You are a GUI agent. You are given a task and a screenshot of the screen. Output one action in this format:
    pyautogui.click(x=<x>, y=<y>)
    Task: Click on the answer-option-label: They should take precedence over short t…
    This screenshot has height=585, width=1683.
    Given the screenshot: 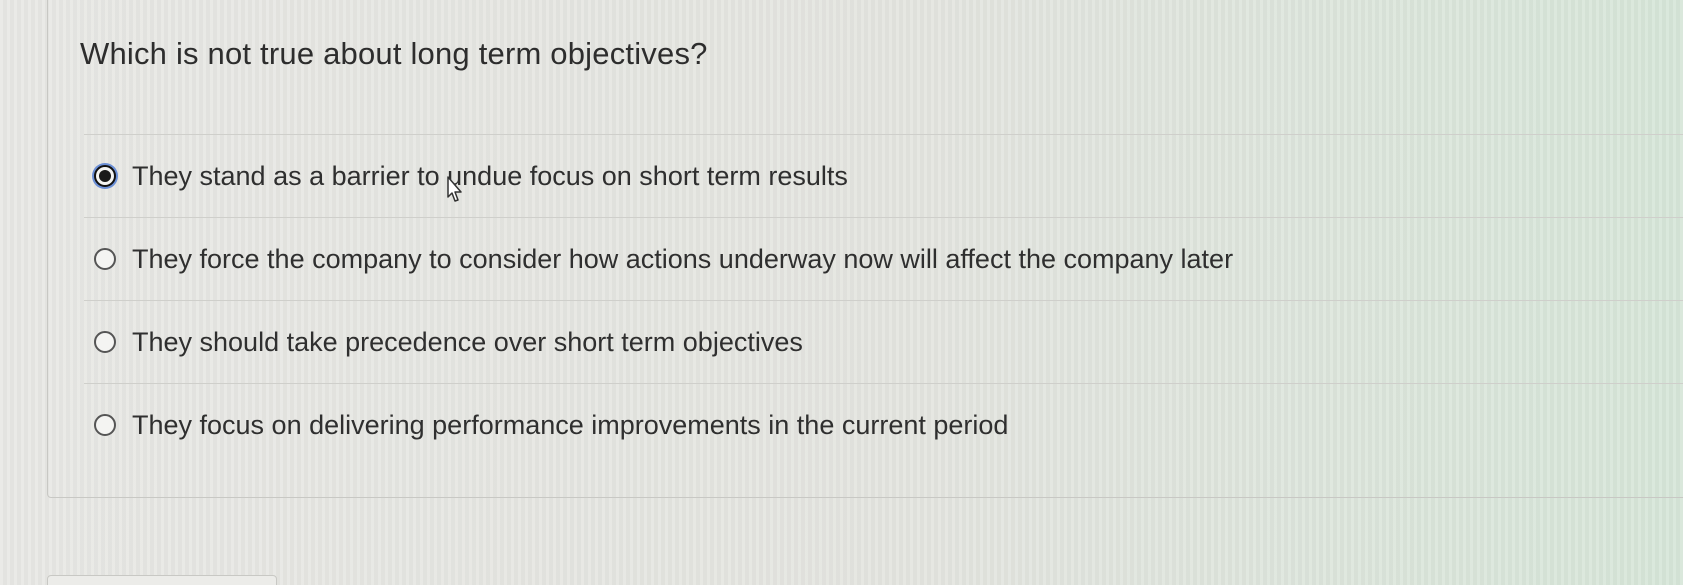 What is the action you would take?
    pyautogui.click(x=467, y=341)
    